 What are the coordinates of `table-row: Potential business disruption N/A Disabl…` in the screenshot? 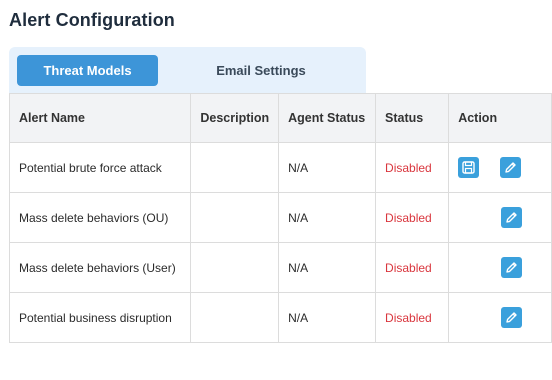 It's located at (280, 317).